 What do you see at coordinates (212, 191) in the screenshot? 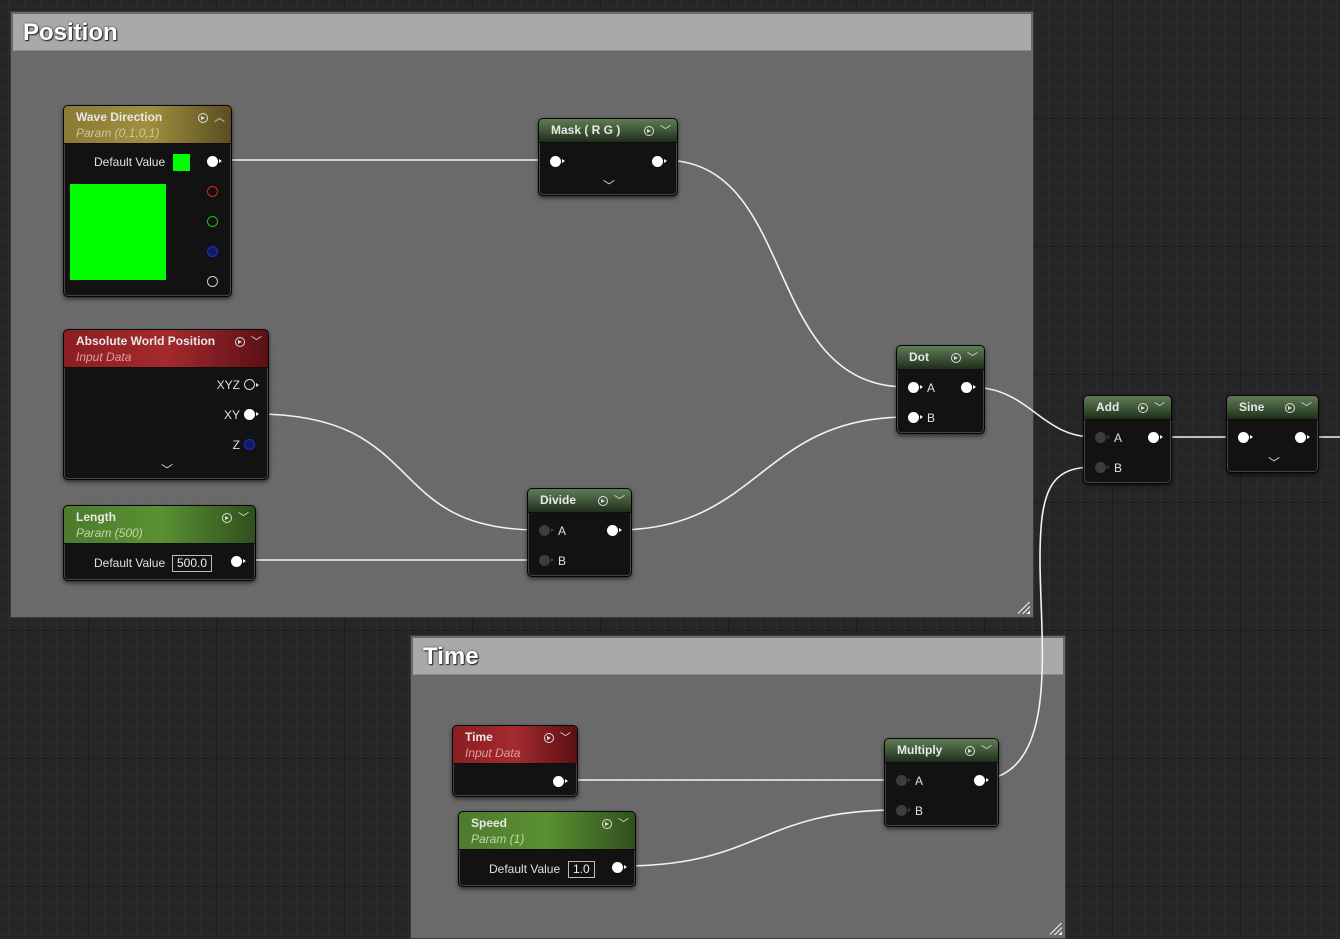
I see `output-pin-r` at bounding box center [212, 191].